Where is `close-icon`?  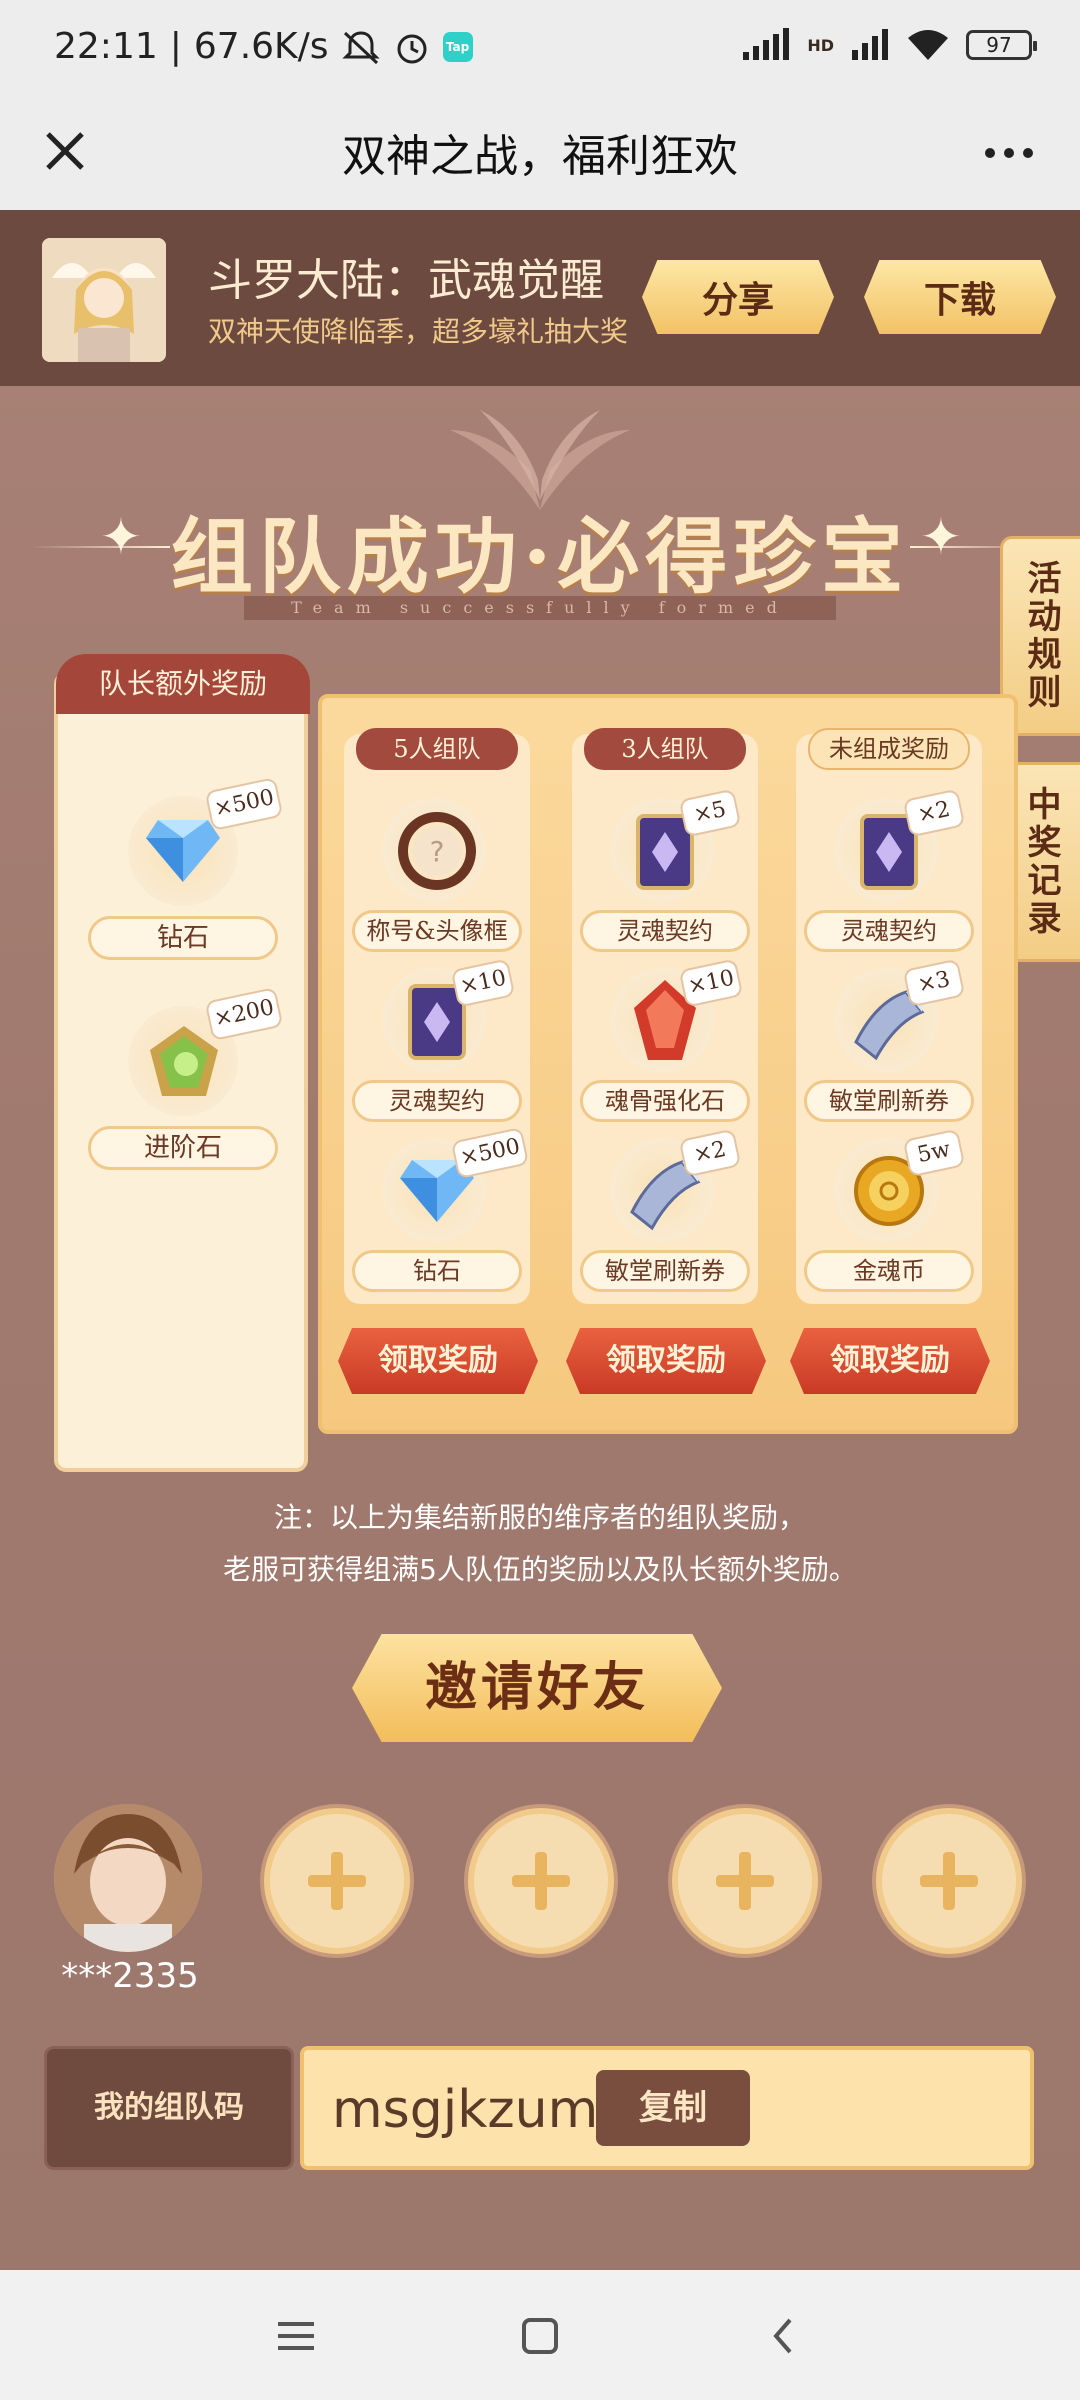 close-icon is located at coordinates (65, 151).